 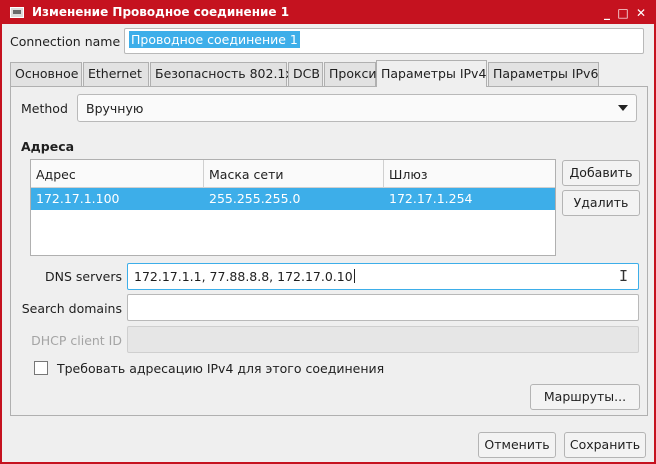 I want to click on method-select: Вручную, so click(x=357, y=108).